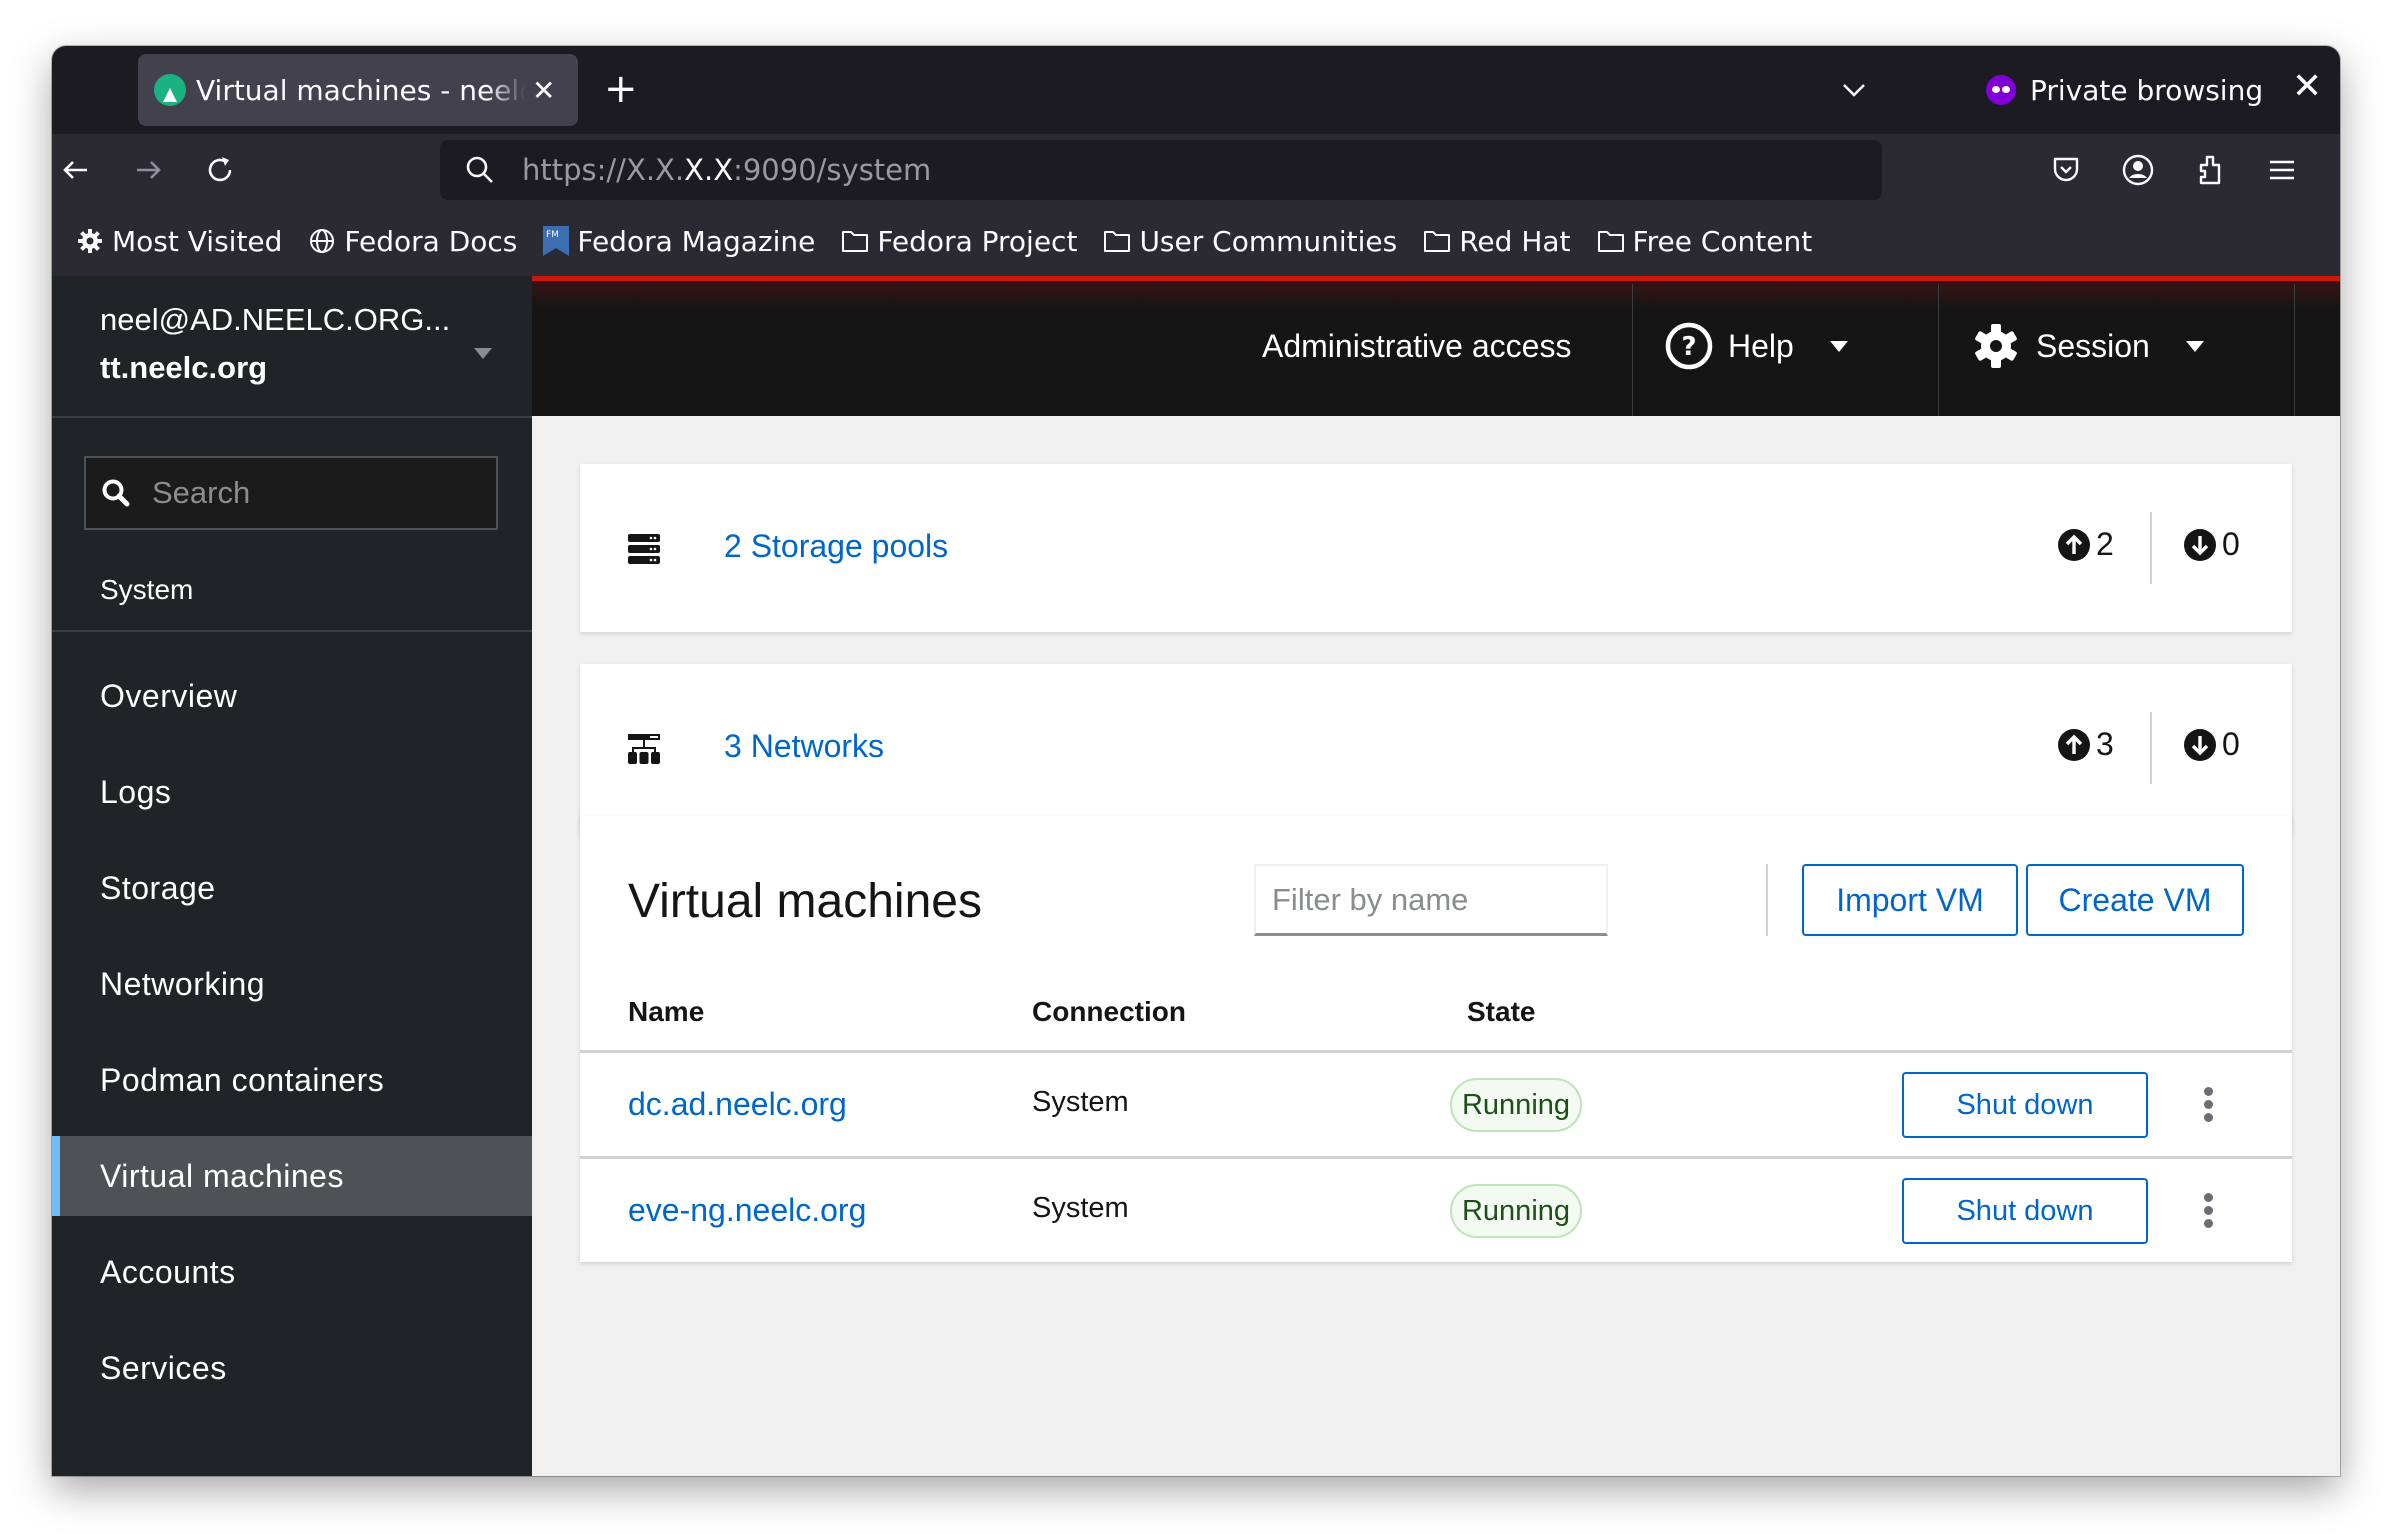  What do you see at coordinates (292, 696) in the screenshot?
I see `sidebar-item-overview: Overview` at bounding box center [292, 696].